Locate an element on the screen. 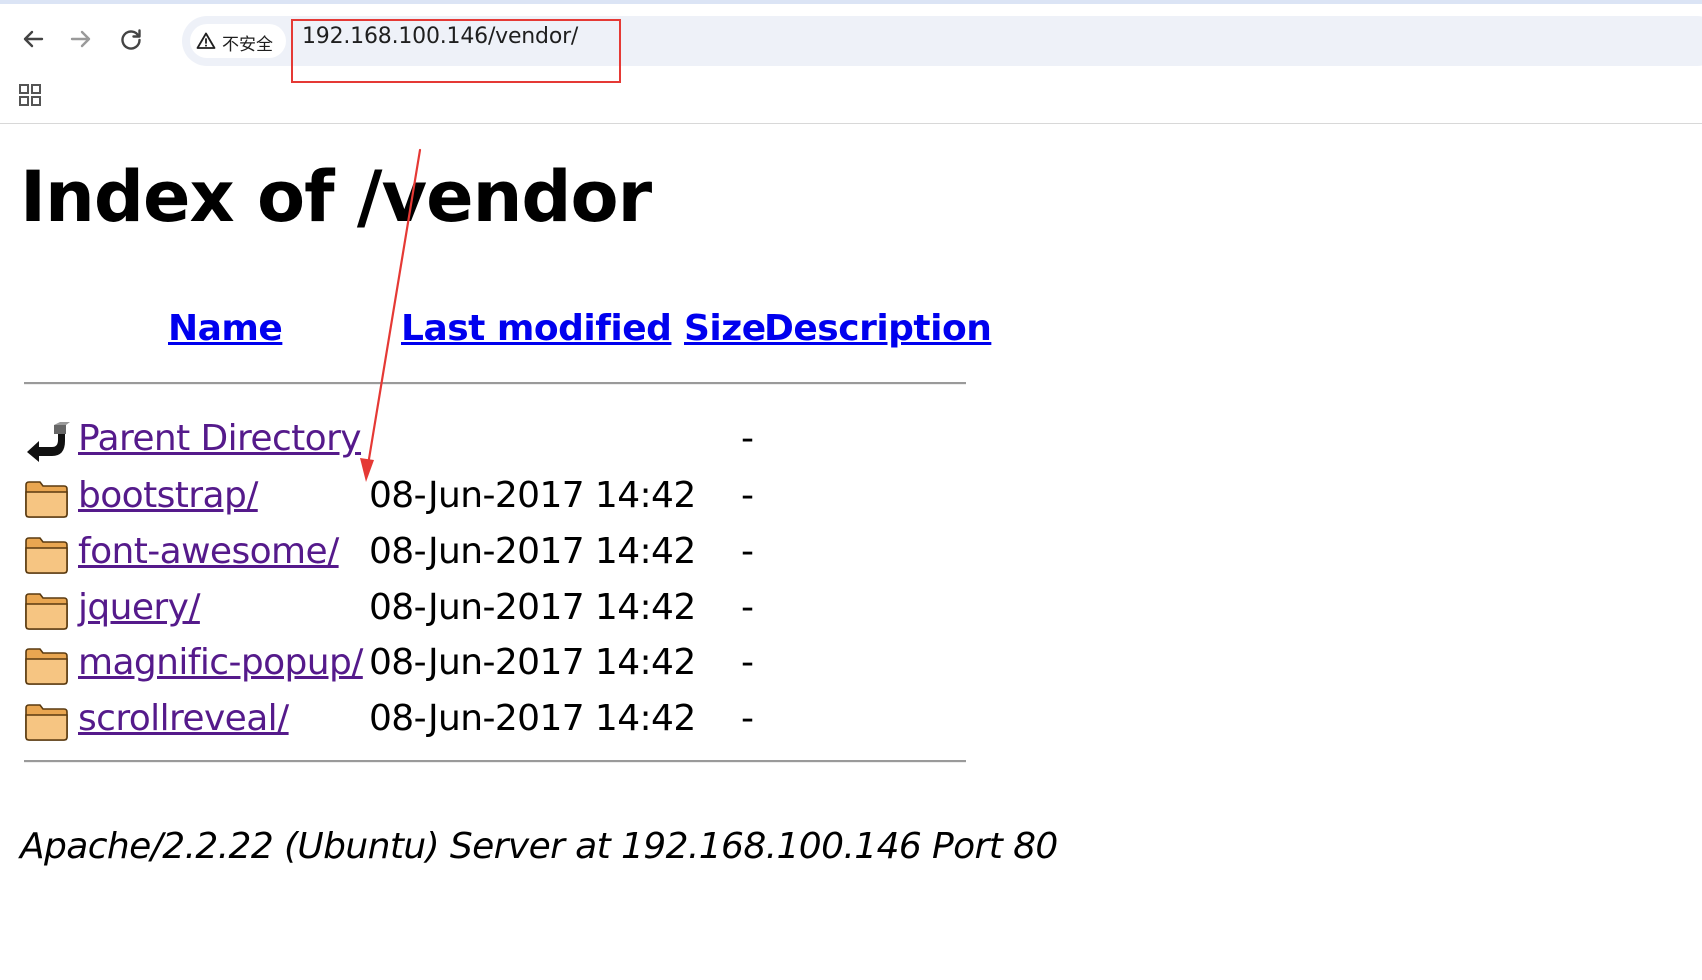 The width and height of the screenshot is (1702, 980). forward-button is located at coordinates (81, 39).